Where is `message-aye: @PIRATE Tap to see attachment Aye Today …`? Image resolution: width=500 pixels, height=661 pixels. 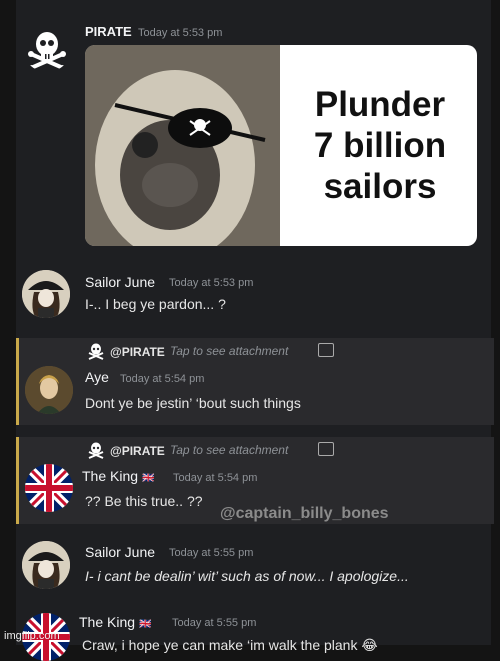
message-aye: @PIRATE Tap to see attachment Aye Today … is located at coordinates (255, 381).